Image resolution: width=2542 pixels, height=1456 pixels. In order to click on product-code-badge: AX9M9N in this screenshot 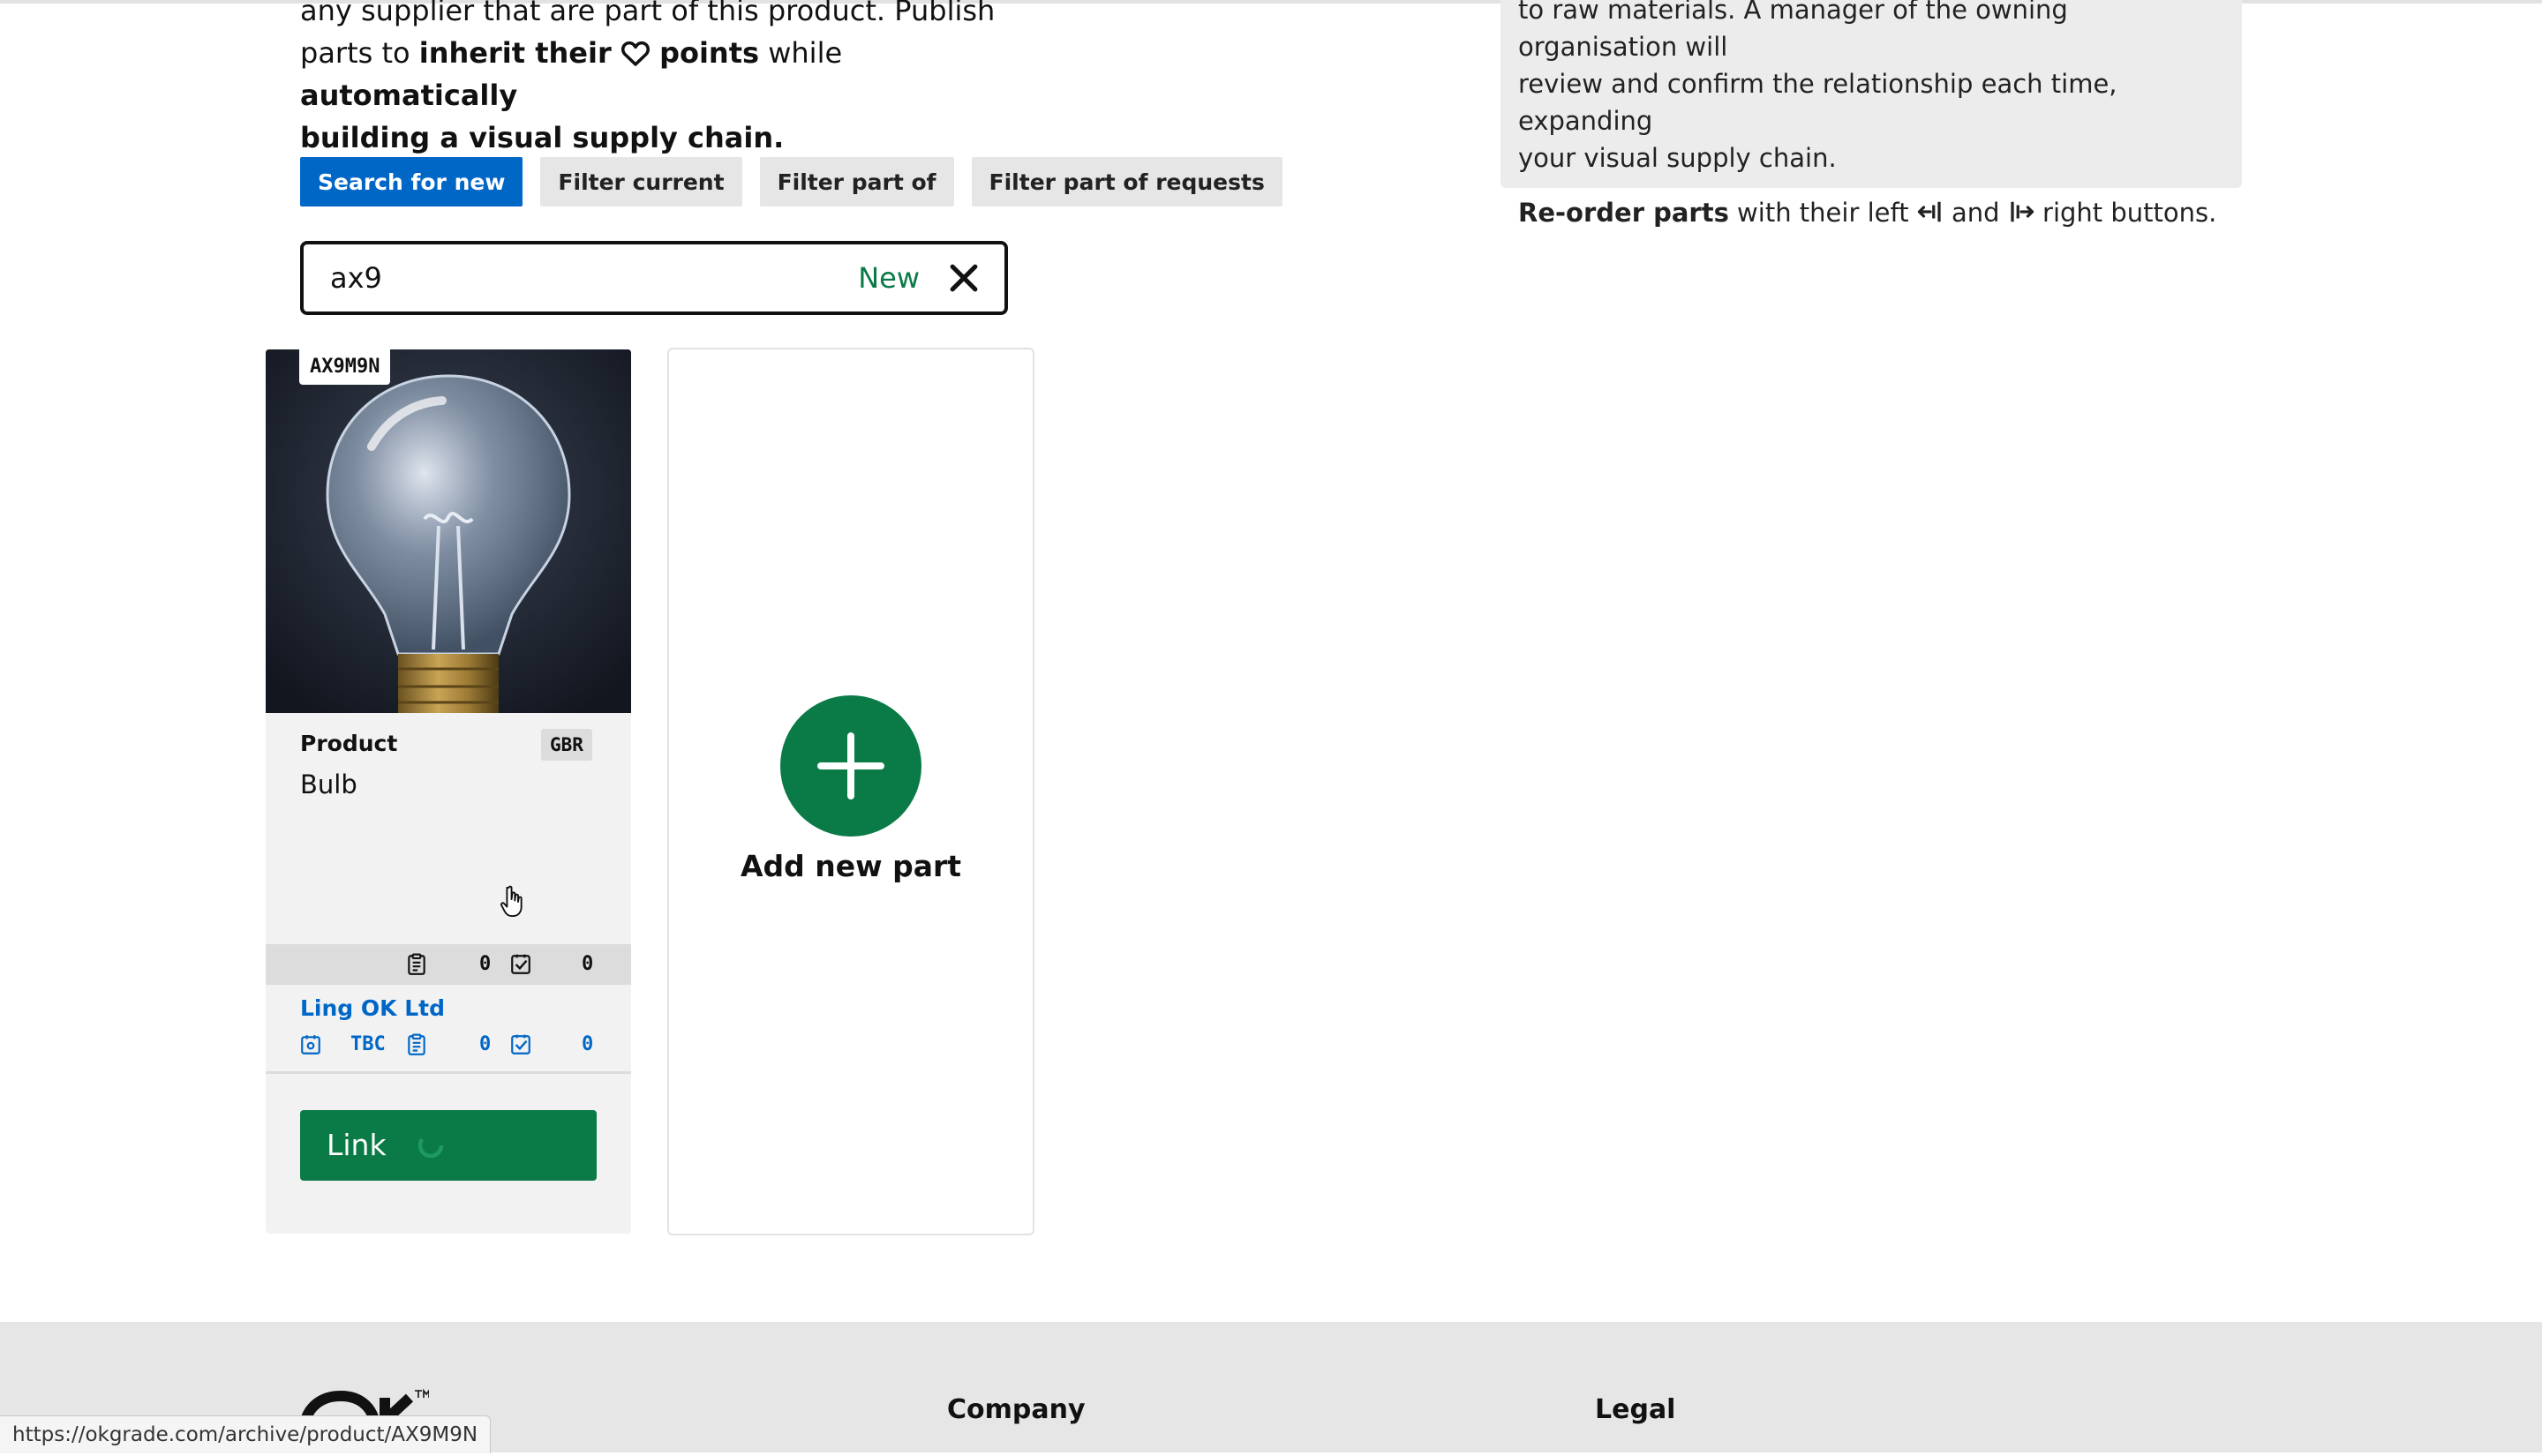, I will do `click(345, 367)`.